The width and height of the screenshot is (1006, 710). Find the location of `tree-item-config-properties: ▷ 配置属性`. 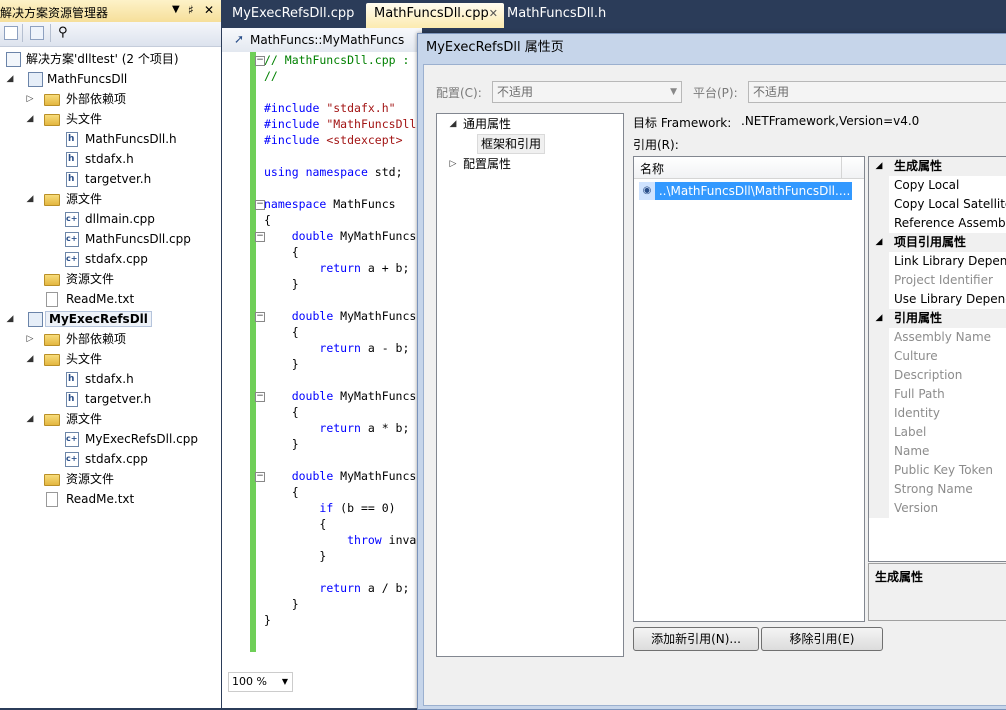

tree-item-config-properties: ▷ 配置属性 is located at coordinates (479, 164).